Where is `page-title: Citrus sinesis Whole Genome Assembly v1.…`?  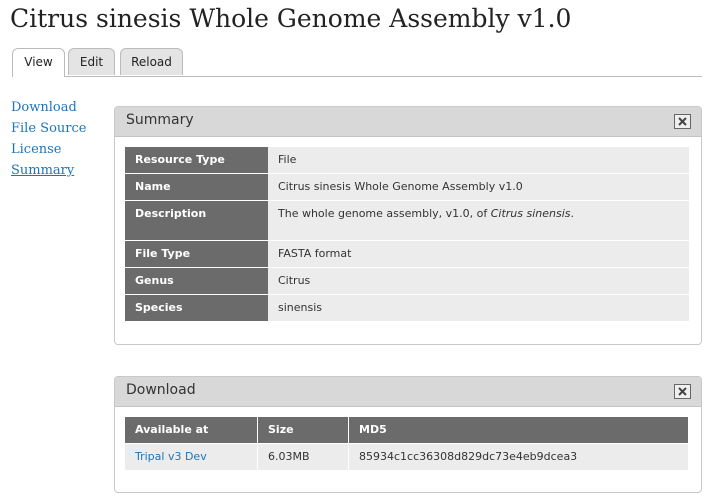 page-title: Citrus sinesis Whole Genome Assembly v1.… is located at coordinates (291, 18).